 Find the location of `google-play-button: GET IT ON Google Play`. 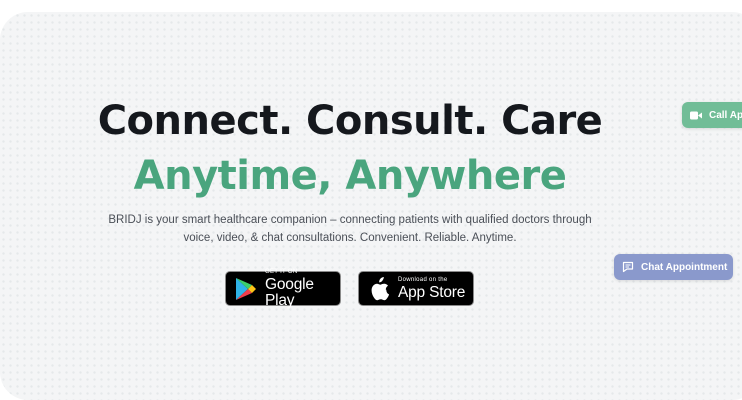

google-play-button: GET IT ON Google Play is located at coordinates (283, 289).